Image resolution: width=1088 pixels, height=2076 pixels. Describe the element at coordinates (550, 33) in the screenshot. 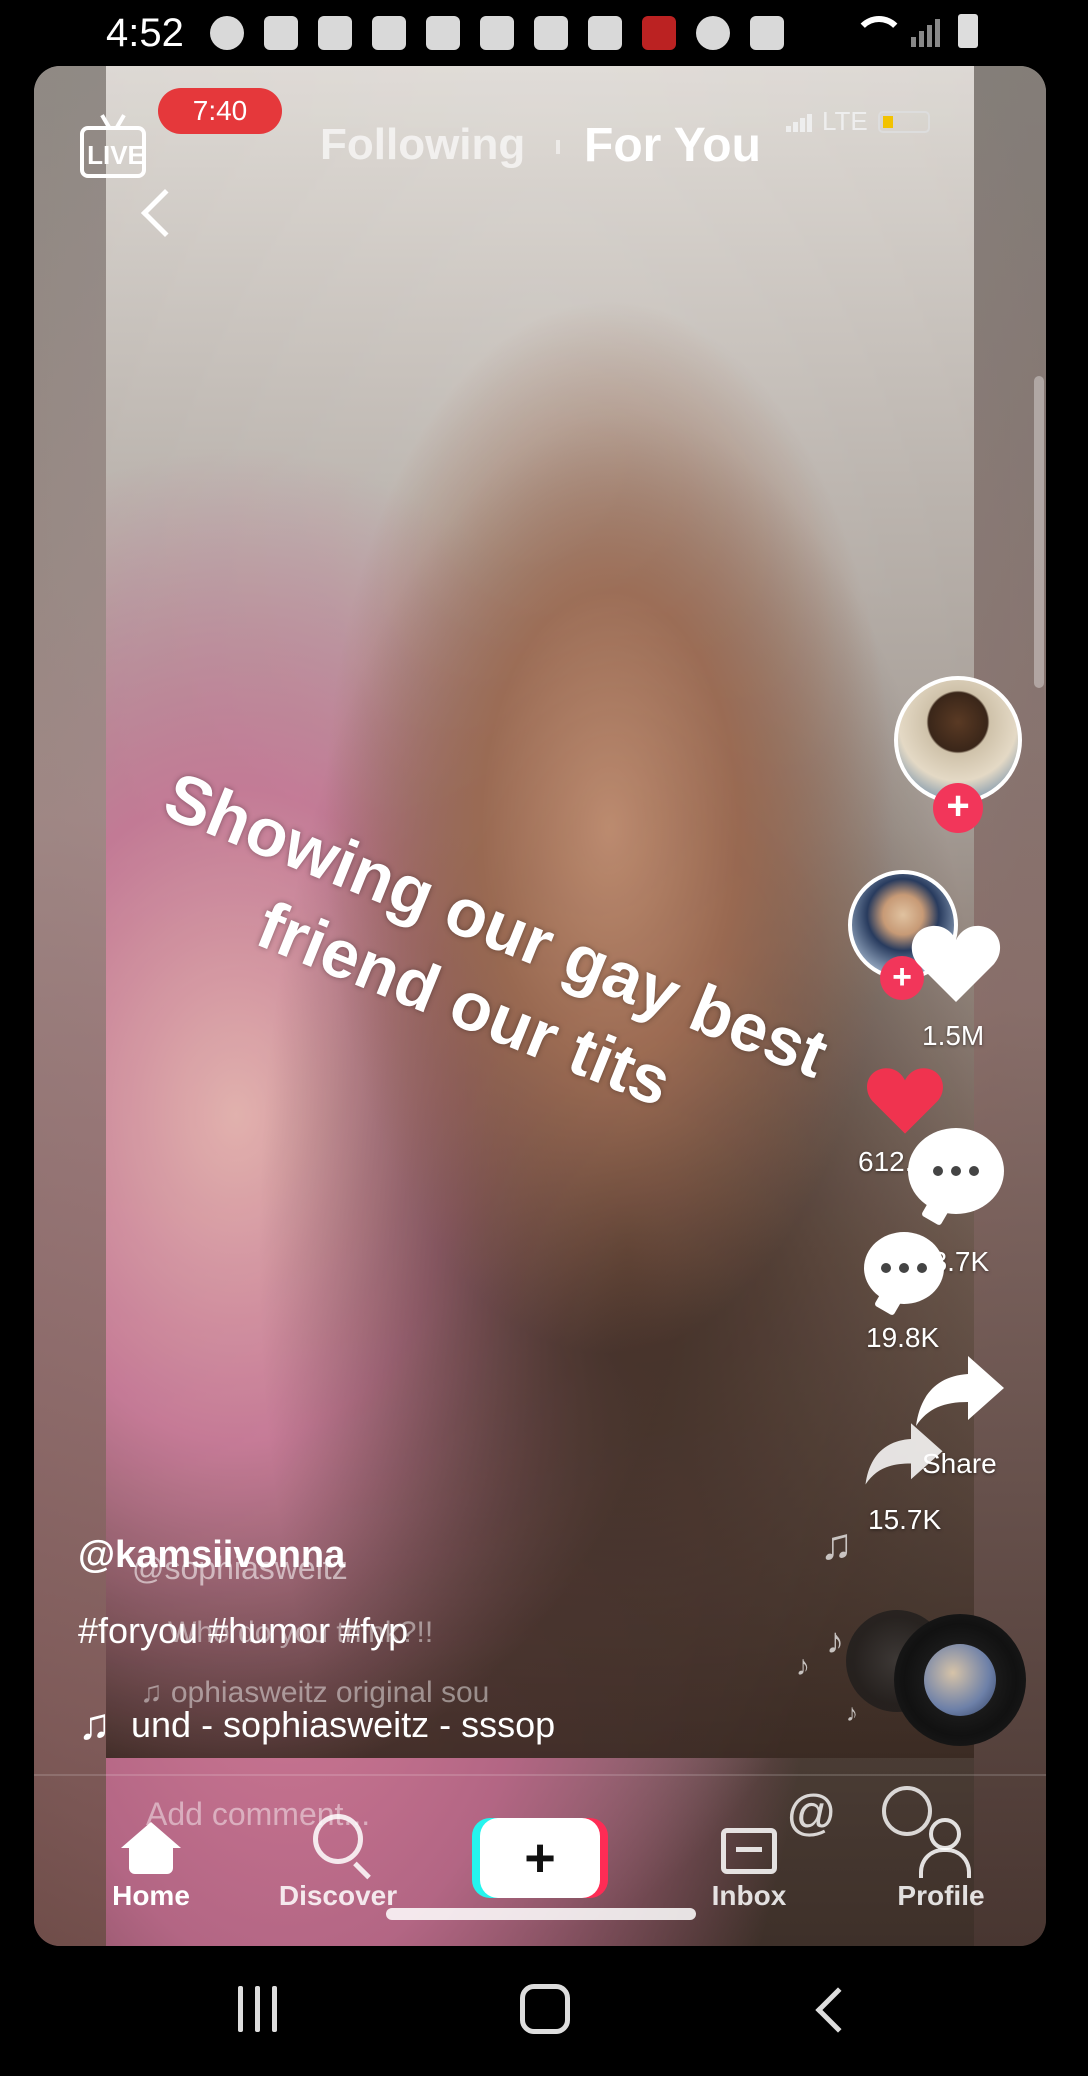

I see `clock-app-icon` at that location.